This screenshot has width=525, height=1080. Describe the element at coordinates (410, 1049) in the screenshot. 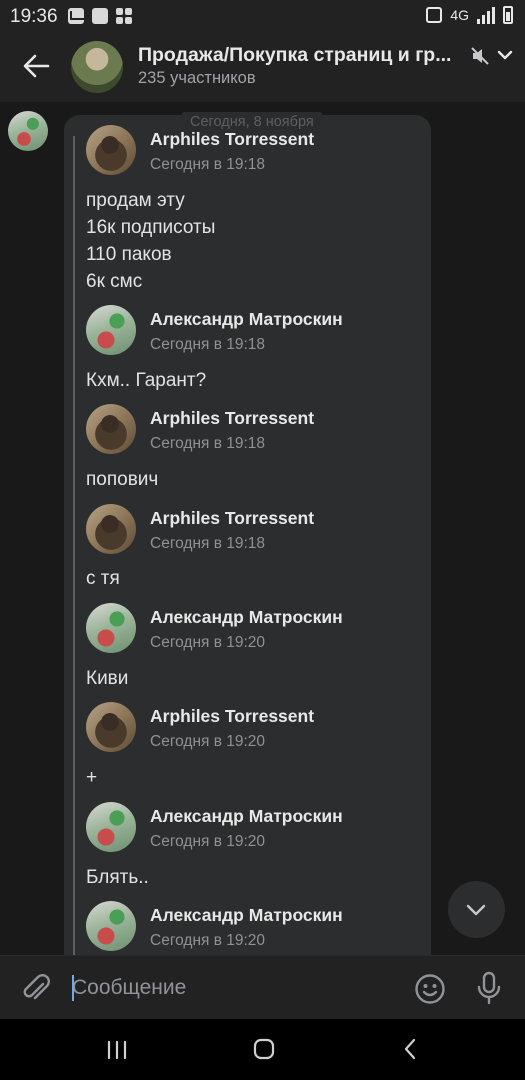

I see `system-back-icon` at that location.